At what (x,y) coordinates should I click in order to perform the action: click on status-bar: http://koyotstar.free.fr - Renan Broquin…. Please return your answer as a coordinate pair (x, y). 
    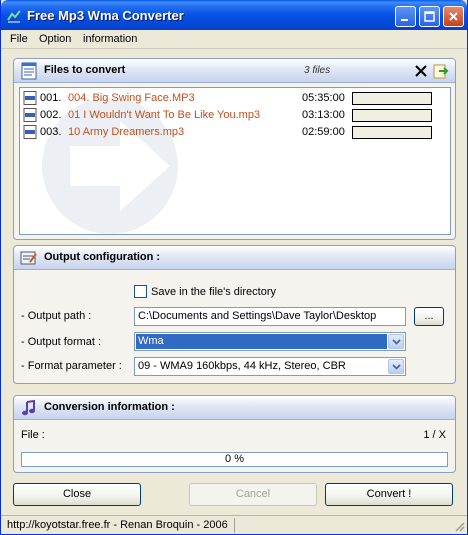
    Looking at the image, I should click on (234, 524).